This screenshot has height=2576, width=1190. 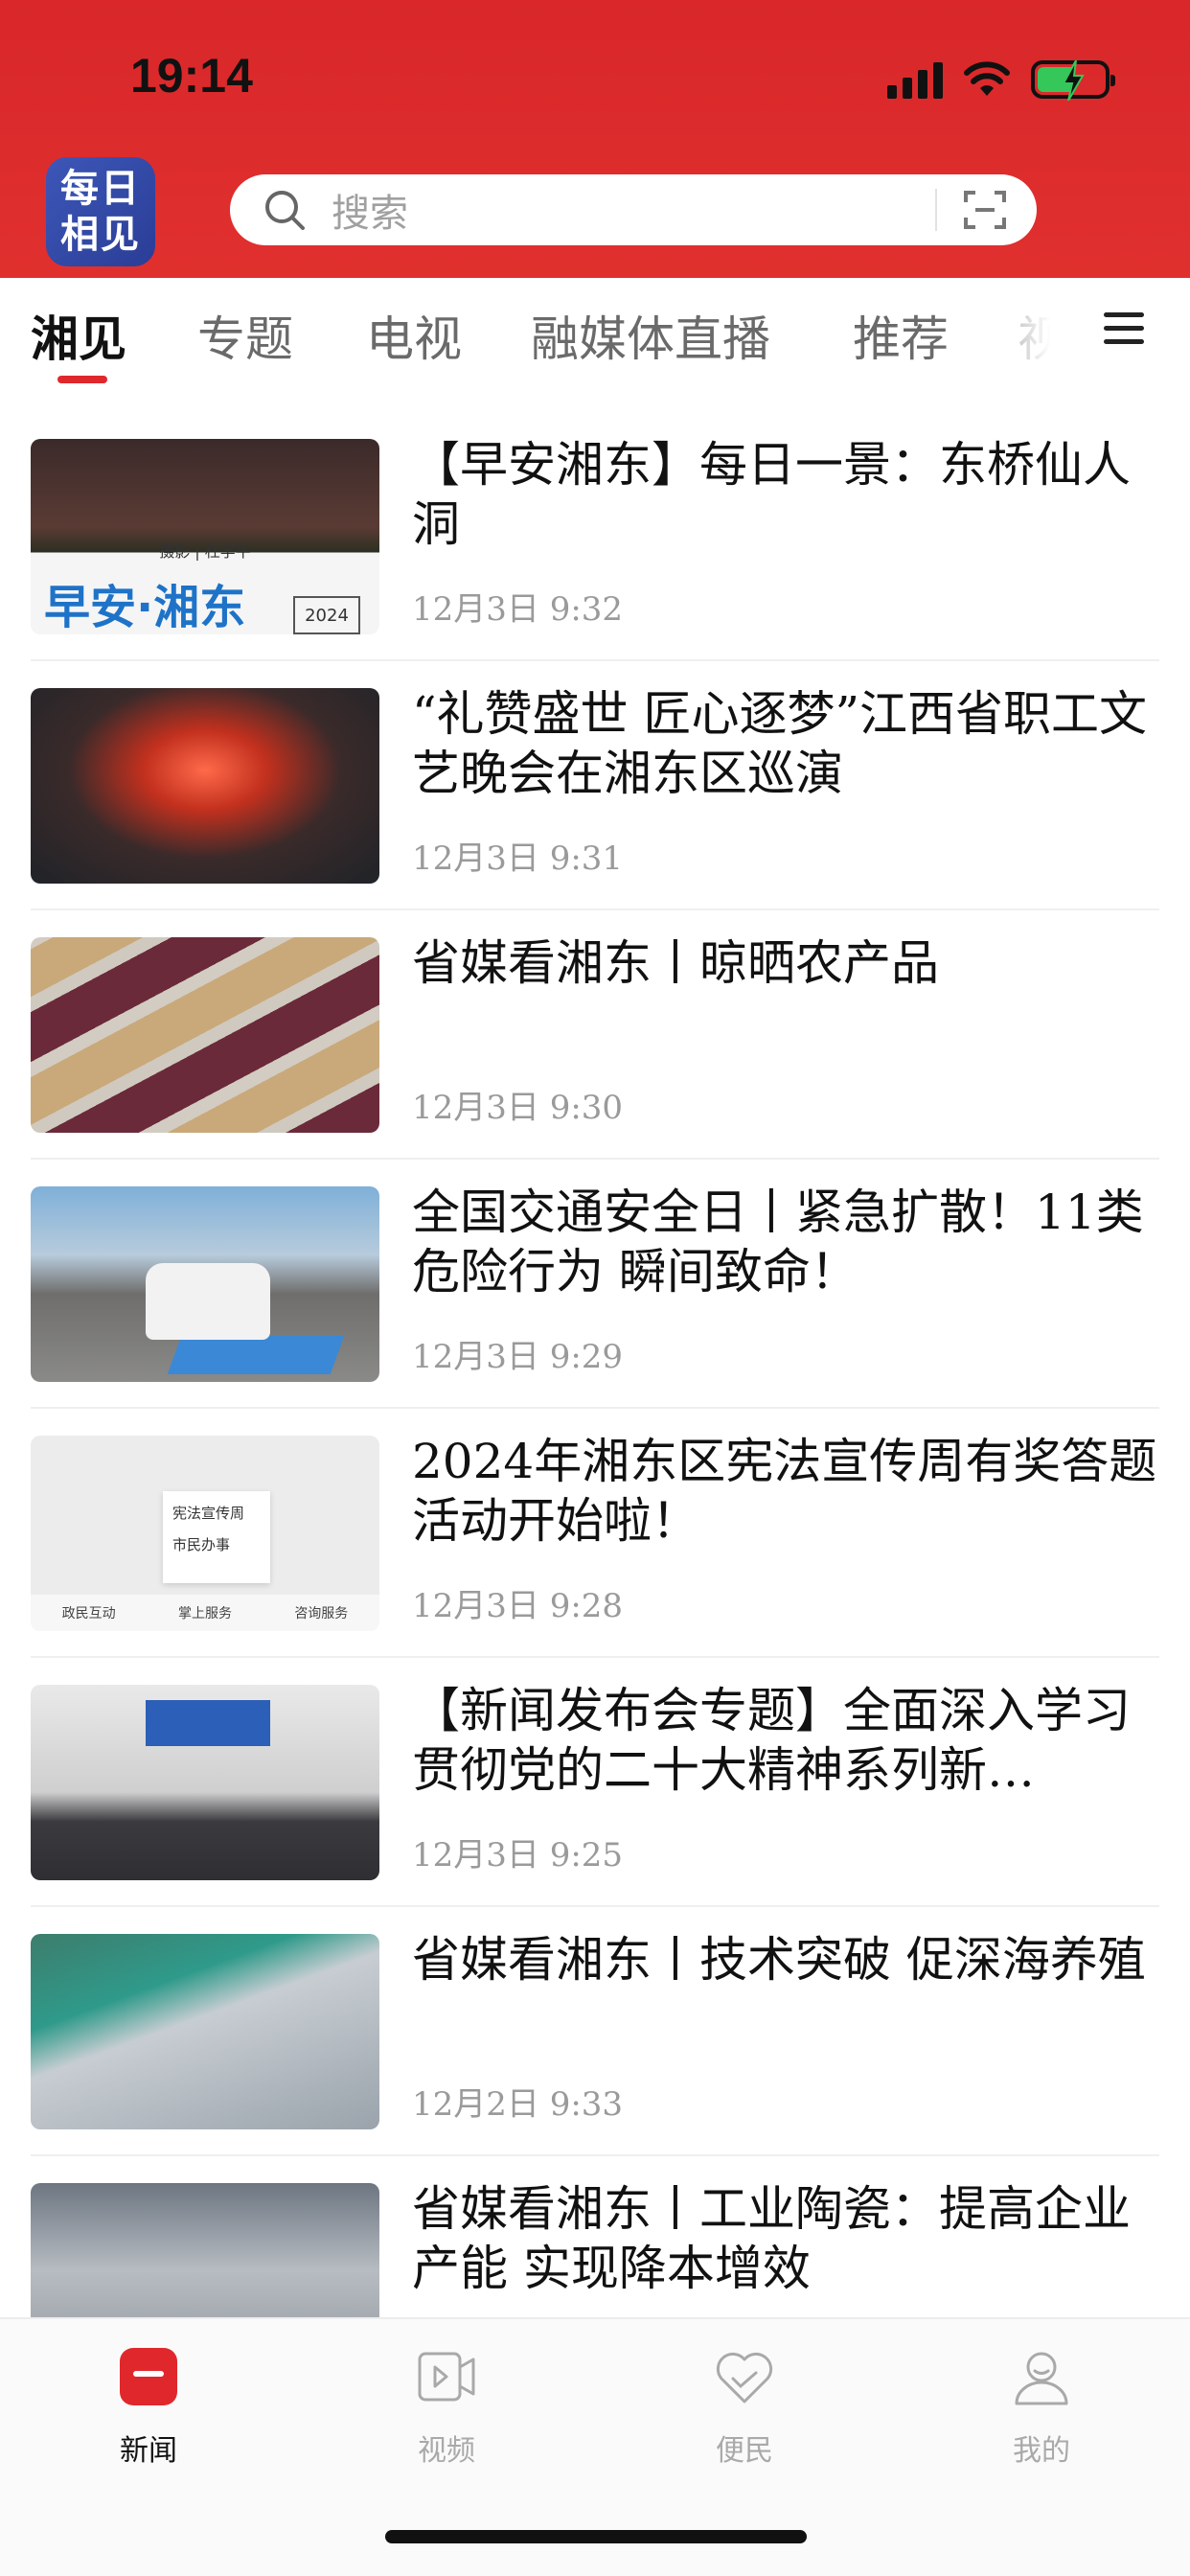 I want to click on thumbnail-bar-item: 政民互动, so click(x=89, y=1614).